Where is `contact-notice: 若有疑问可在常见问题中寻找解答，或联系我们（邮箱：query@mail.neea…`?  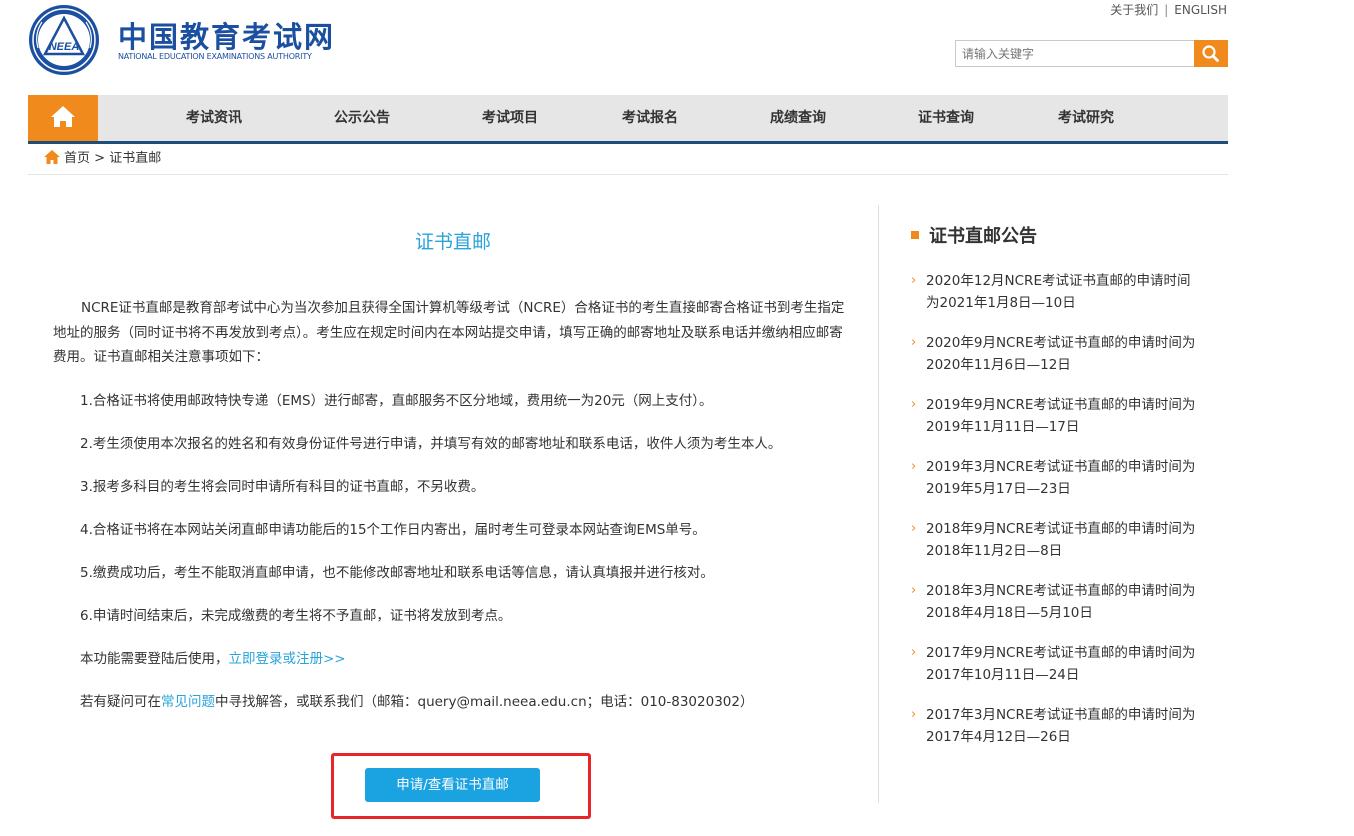
contact-notice: 若有疑问可在常见问题中寻找解答，或联系我们（邮箱：query@mail.neea… is located at coordinates (470, 702).